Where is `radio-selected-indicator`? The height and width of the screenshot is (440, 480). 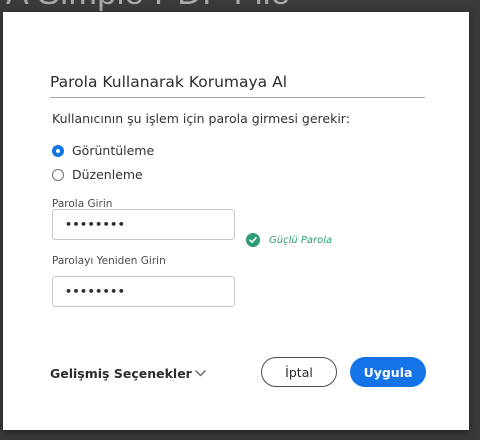
radio-selected-indicator is located at coordinates (58, 150).